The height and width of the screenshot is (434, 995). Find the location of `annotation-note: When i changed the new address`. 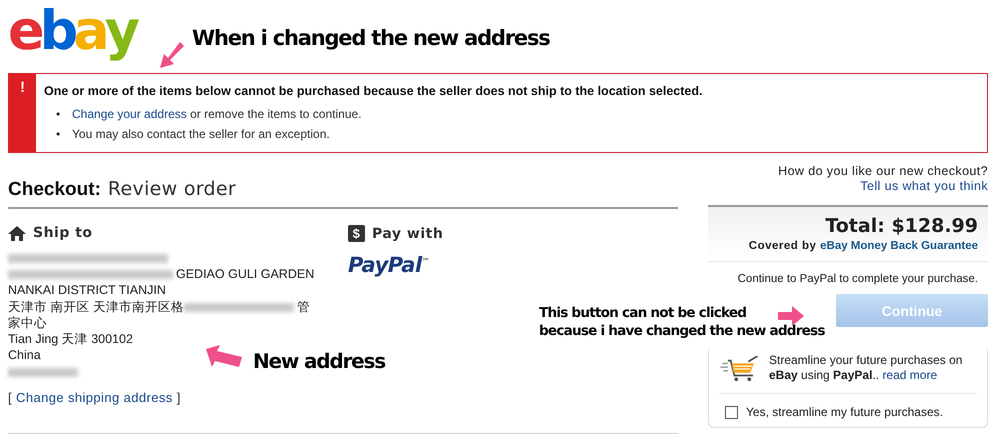

annotation-note: When i changed the new address is located at coordinates (371, 38).